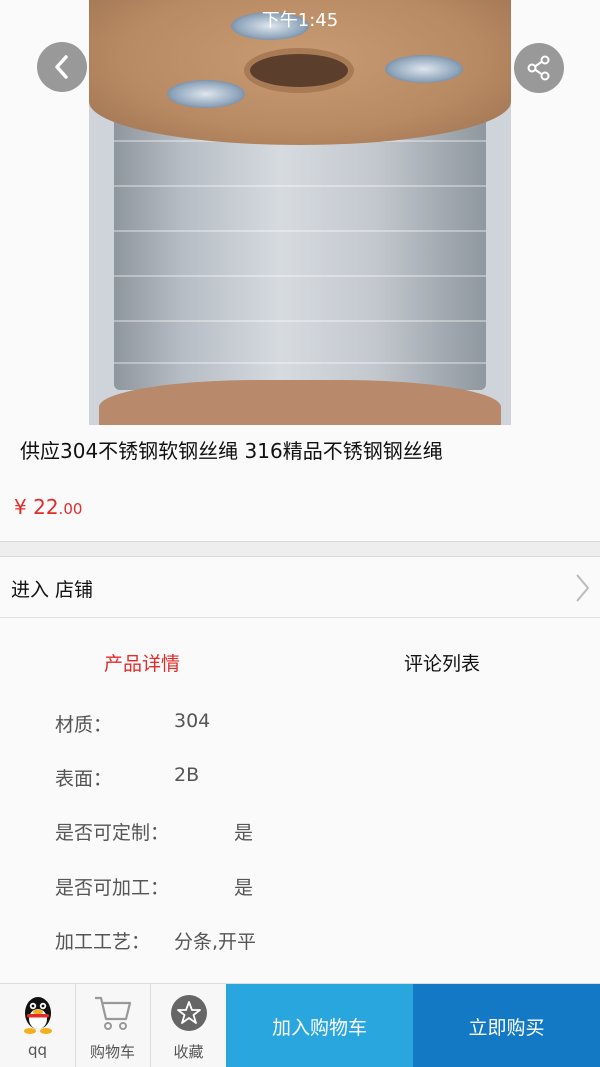 The image size is (600, 1067). Describe the element at coordinates (231, 451) in the screenshot. I see `product-title: 供应304不锈钢软钢丝绳 316精品不锈钢钢丝绳` at that location.